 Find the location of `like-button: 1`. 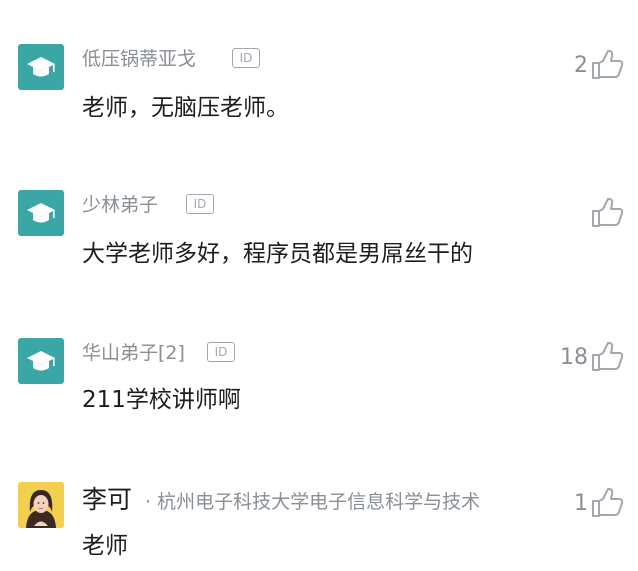

like-button: 1 is located at coordinates (599, 503).